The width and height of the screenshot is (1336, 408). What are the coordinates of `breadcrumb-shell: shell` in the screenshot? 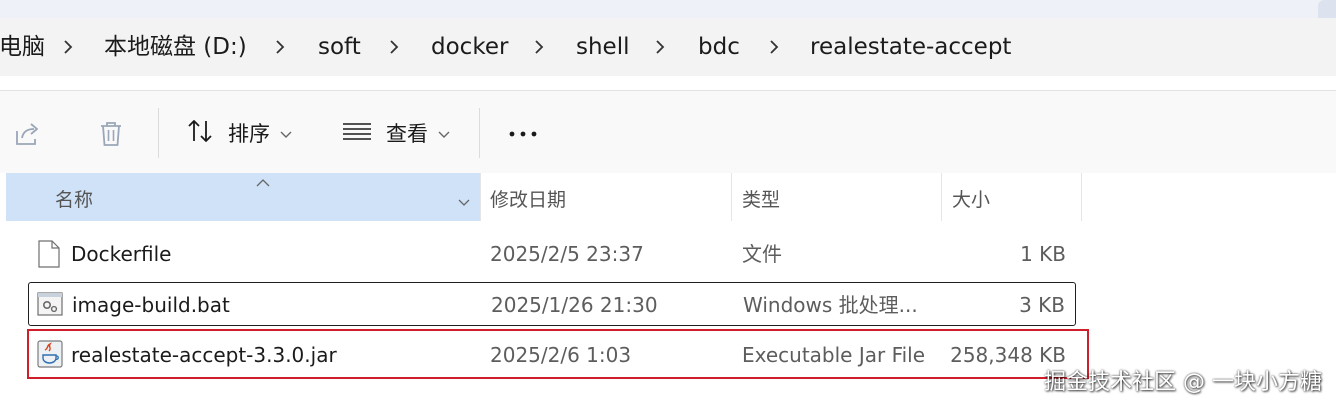 It's located at (603, 47).